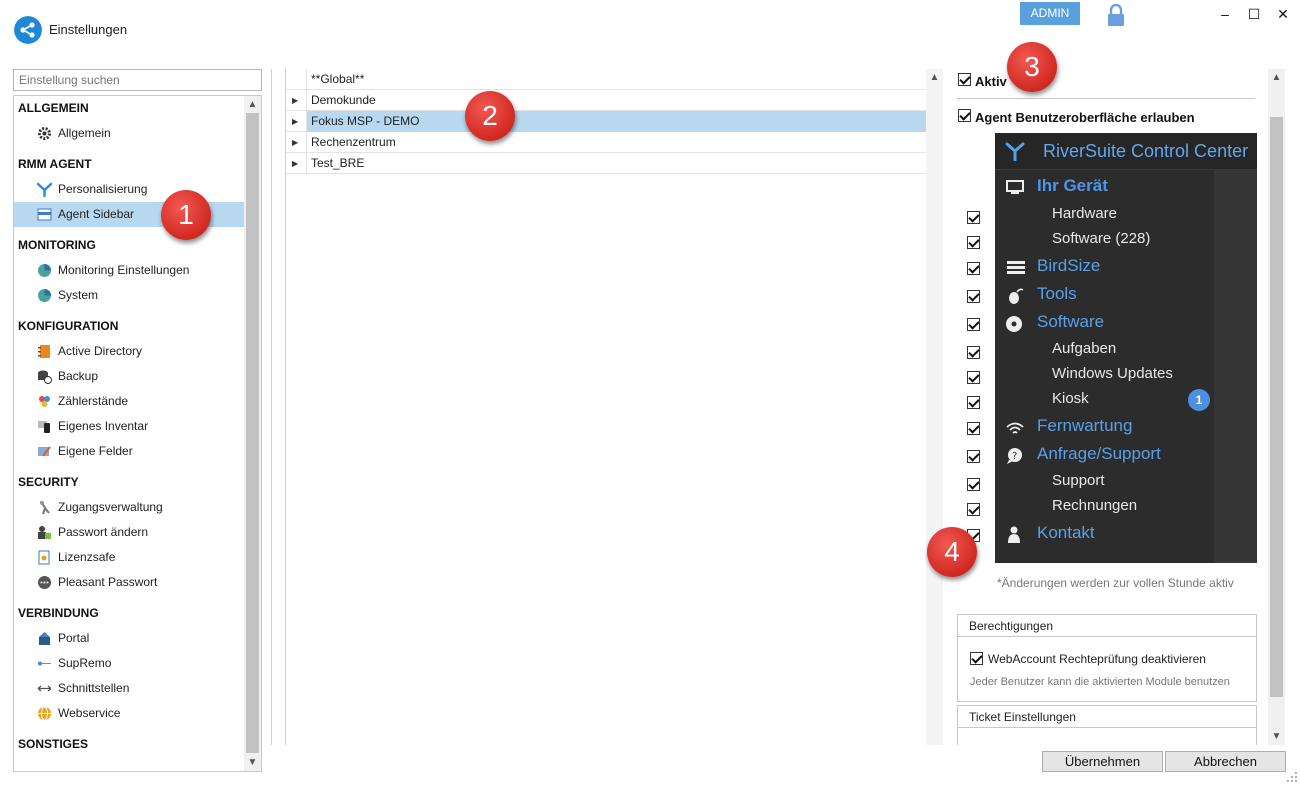 The image size is (1300, 785). I want to click on nav-item-zählerstände: Zählerstände, so click(129, 401).